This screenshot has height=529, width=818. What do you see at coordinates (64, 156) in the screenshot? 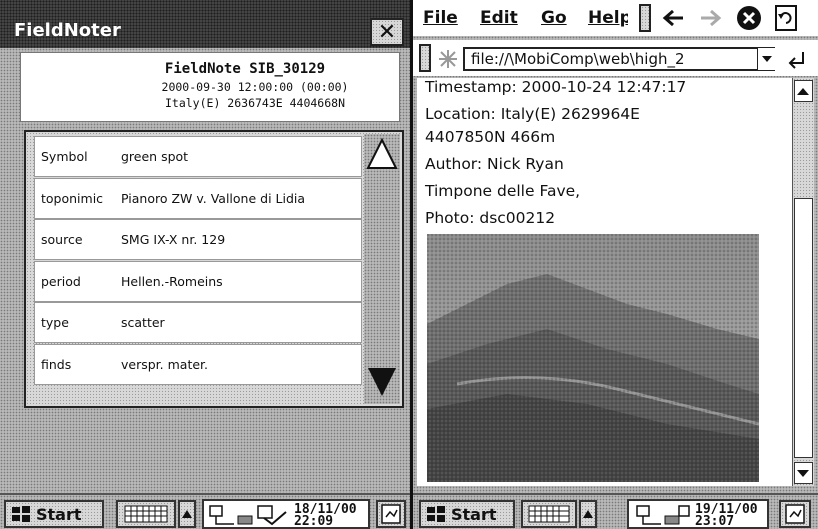
I see `attribute-key: Symbol` at bounding box center [64, 156].